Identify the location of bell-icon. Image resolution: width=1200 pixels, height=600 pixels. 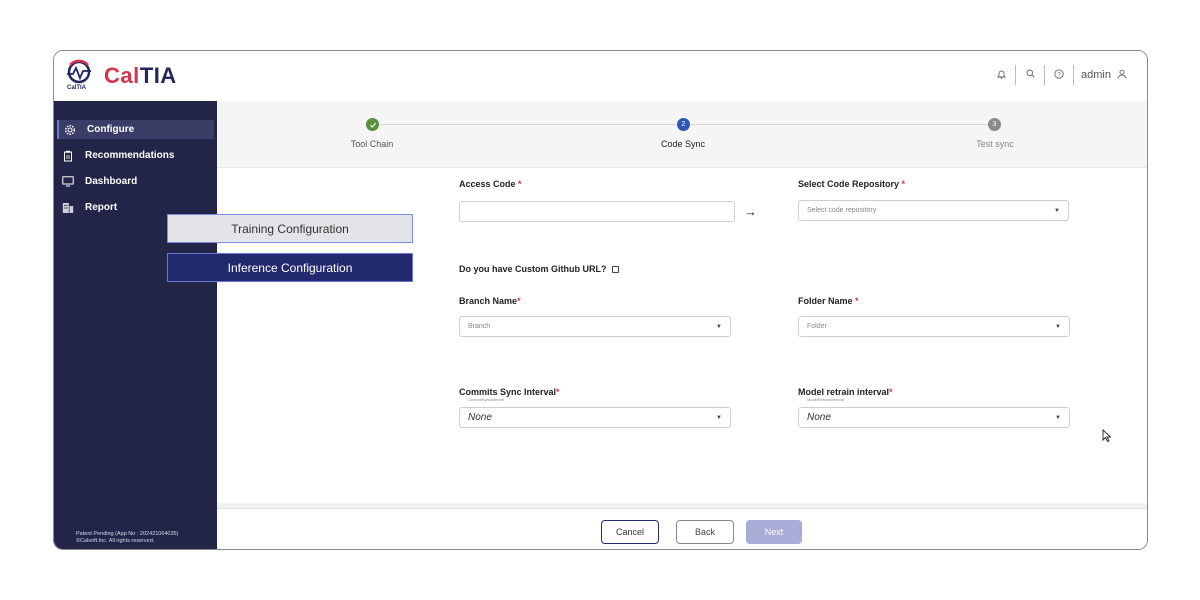
(1001, 75).